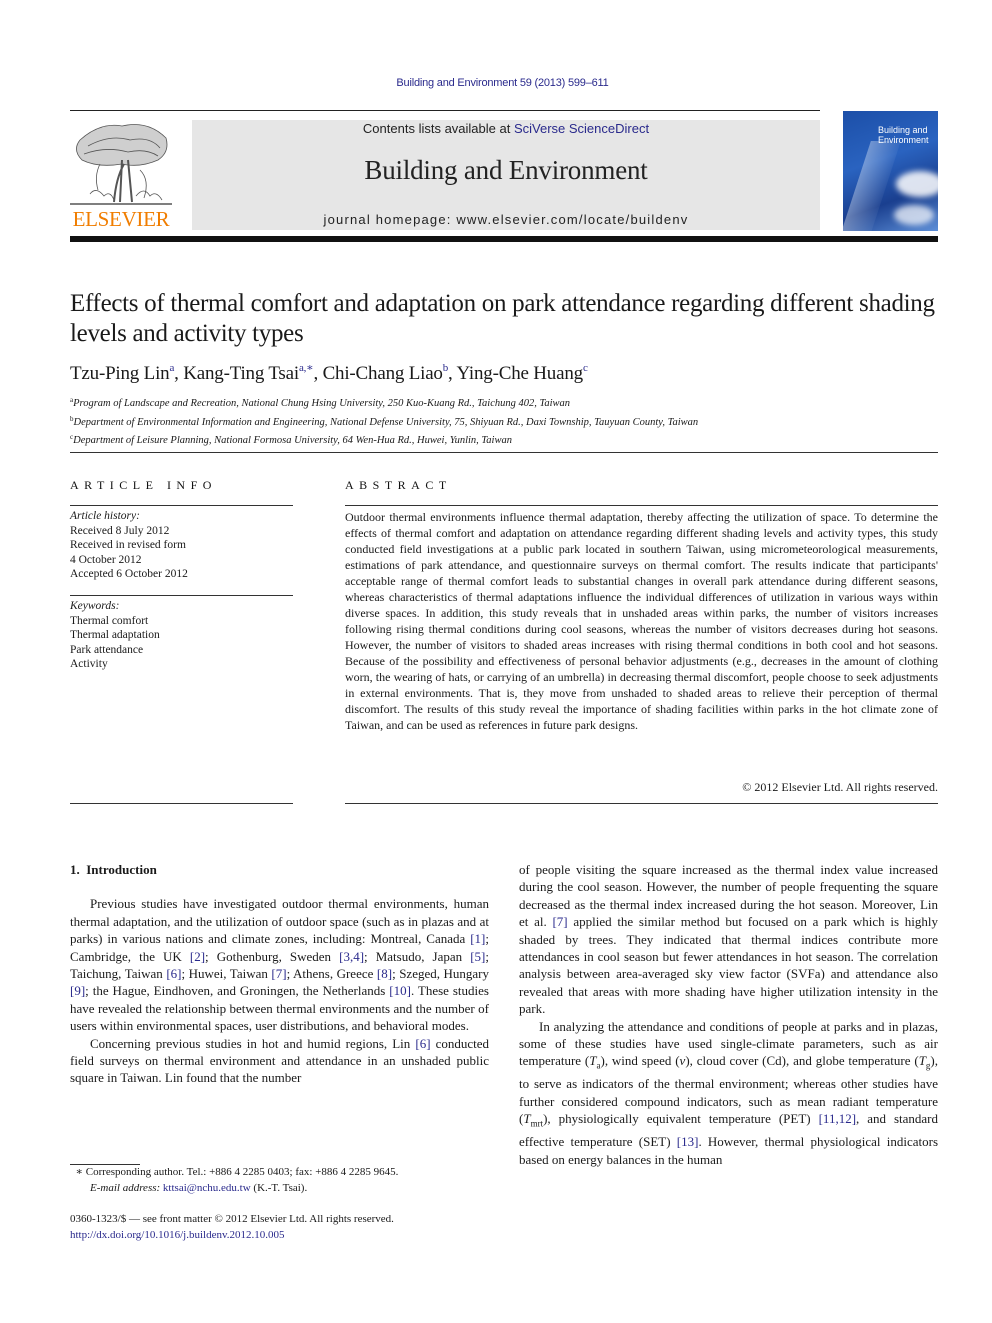  What do you see at coordinates (438, 128) in the screenshot?
I see `contents-prefix: Contents lists available at` at bounding box center [438, 128].